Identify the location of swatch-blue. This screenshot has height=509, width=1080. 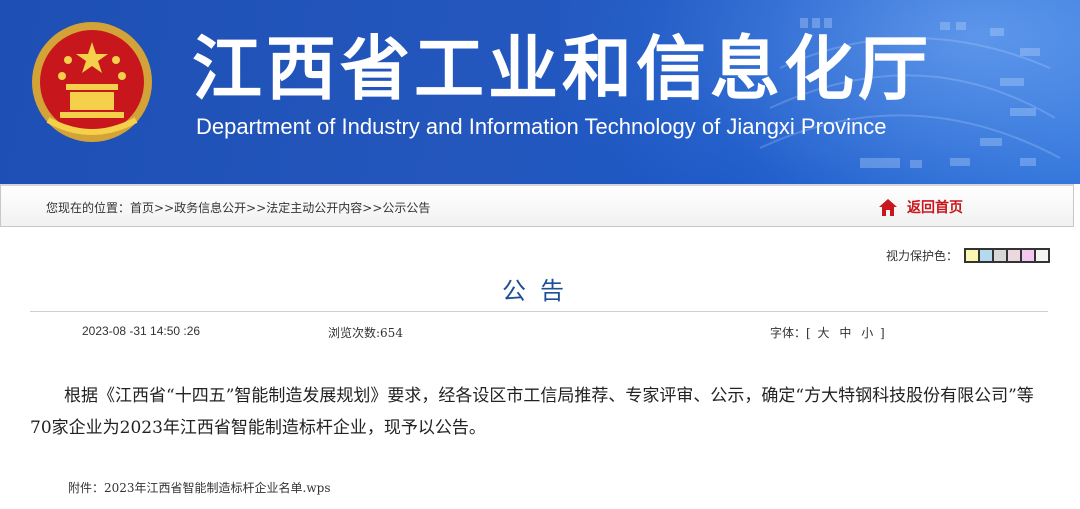
(986, 255).